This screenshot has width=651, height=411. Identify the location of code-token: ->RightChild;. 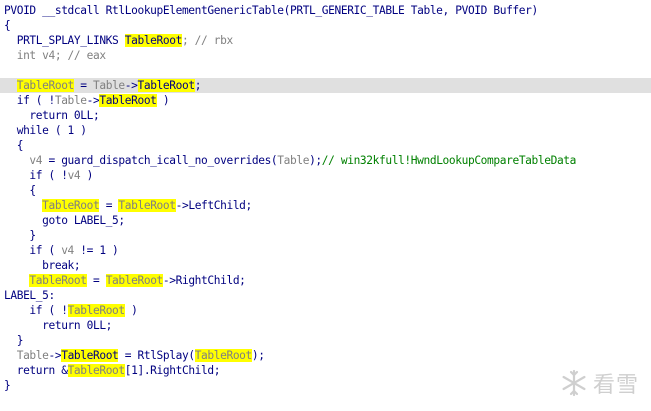
(204, 280).